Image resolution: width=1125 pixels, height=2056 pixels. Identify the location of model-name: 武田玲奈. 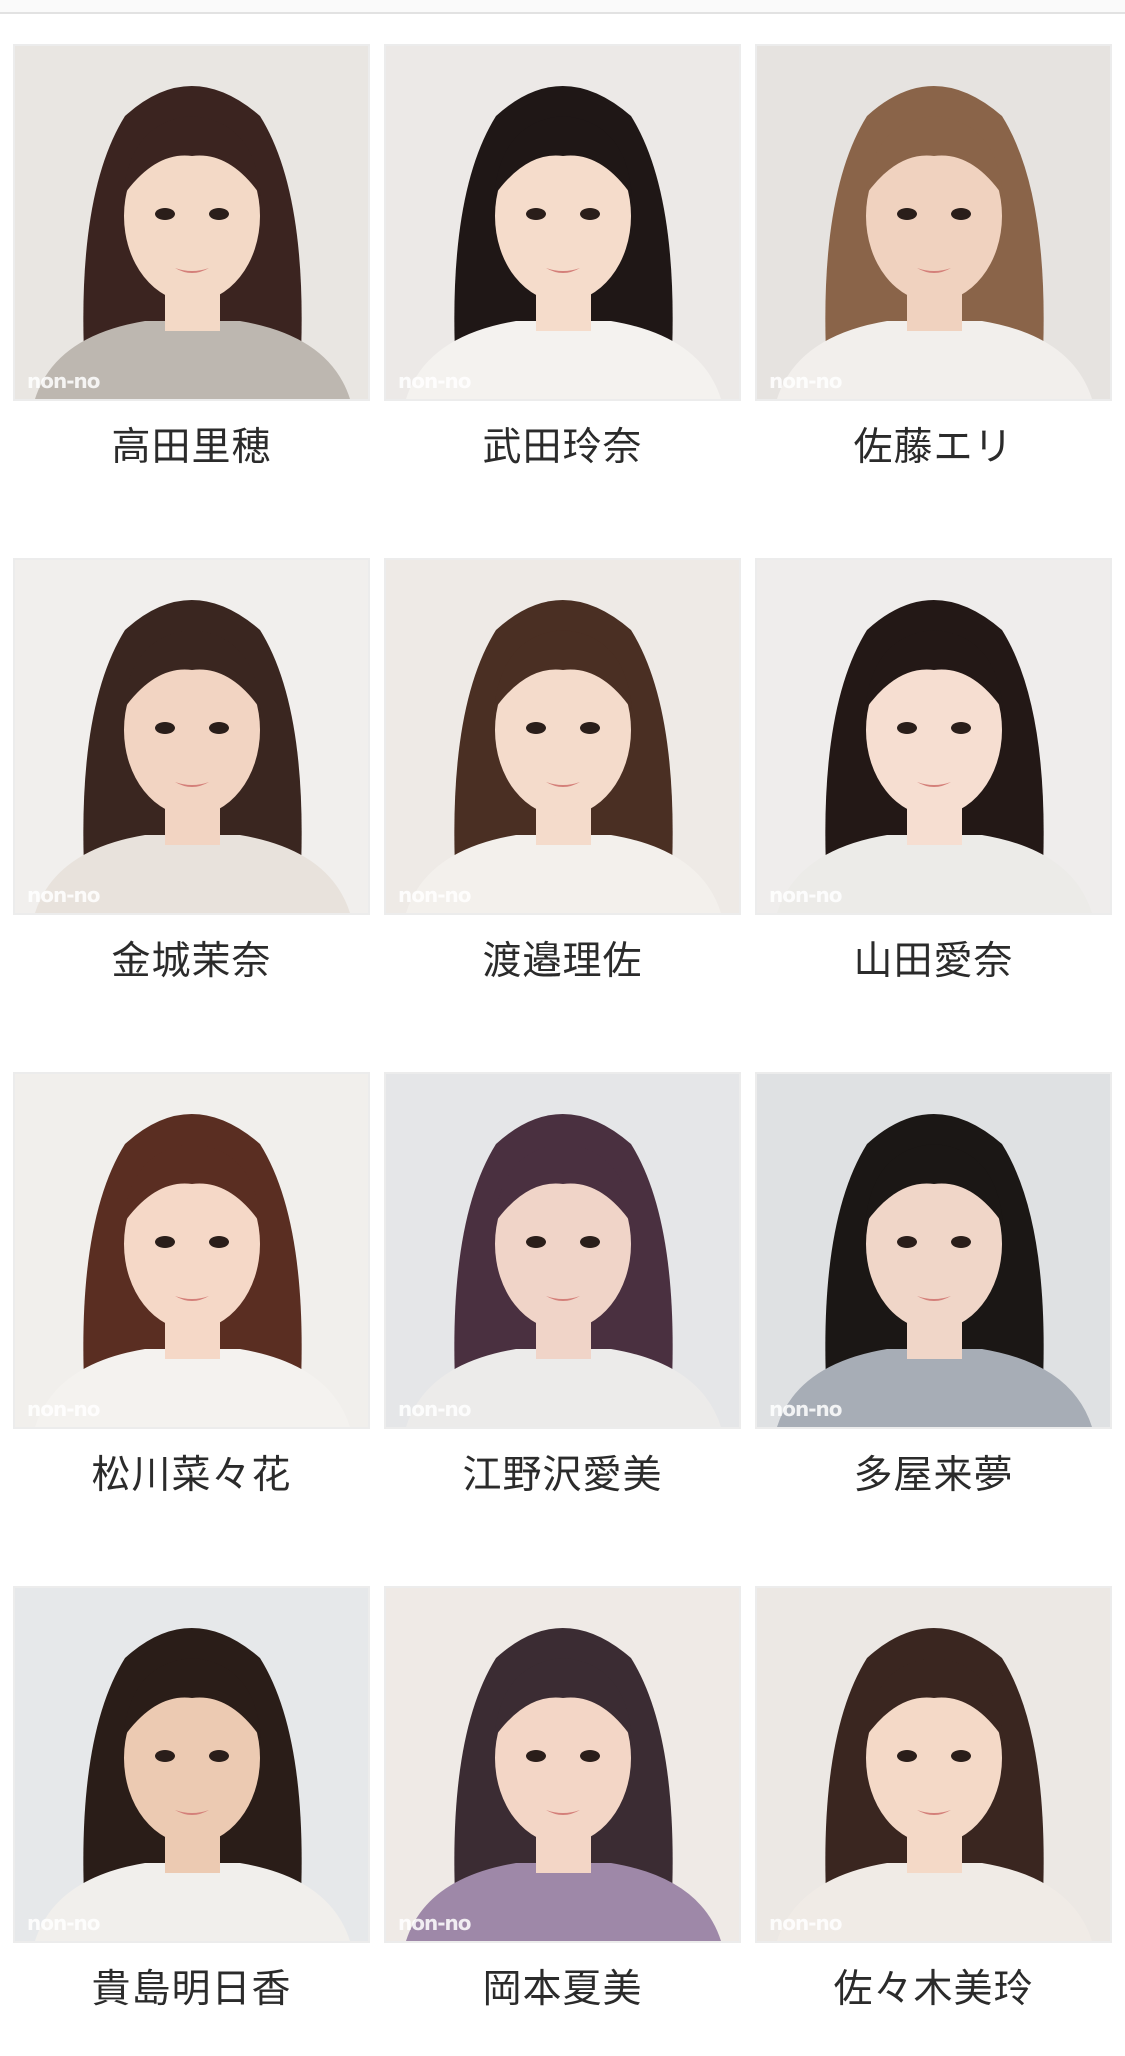
(562, 444).